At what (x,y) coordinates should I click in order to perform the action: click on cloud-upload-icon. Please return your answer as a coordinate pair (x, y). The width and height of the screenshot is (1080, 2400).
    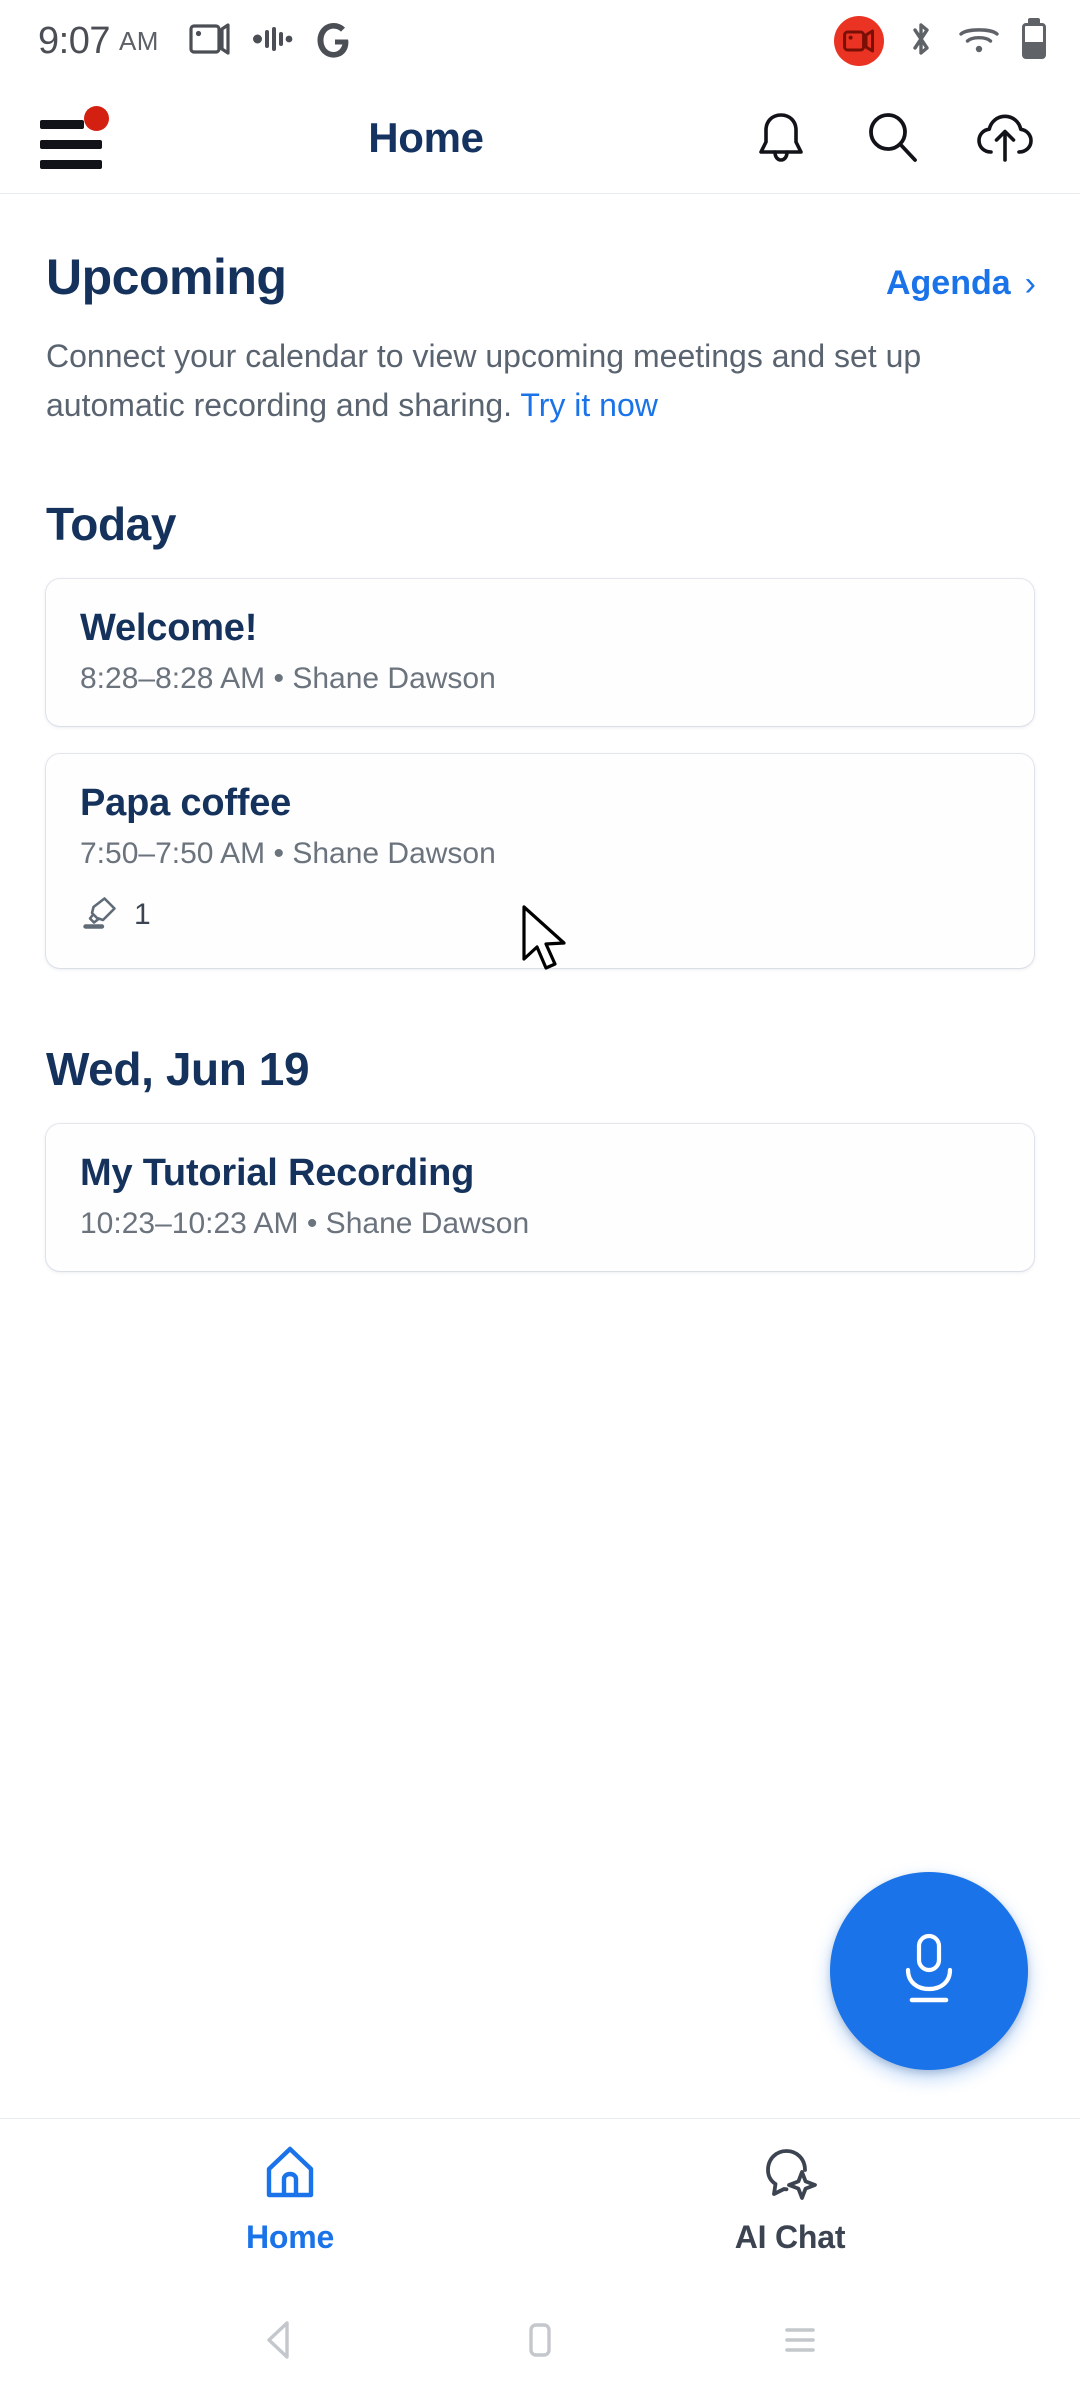
    Looking at the image, I should click on (1005, 138).